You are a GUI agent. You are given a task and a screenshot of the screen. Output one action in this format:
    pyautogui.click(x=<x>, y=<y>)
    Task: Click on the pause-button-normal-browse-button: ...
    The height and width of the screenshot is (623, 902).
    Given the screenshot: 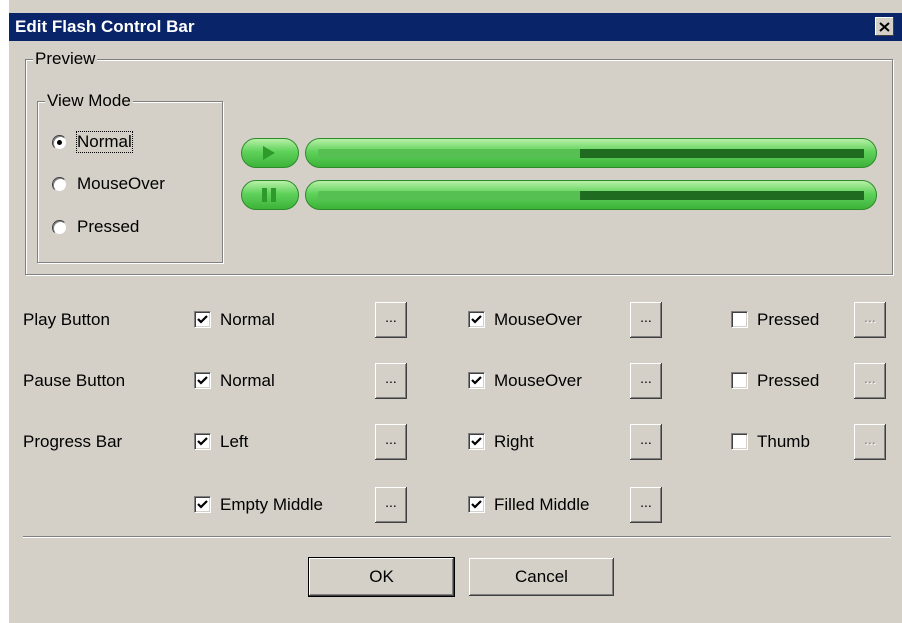 What is the action you would take?
    pyautogui.click(x=391, y=381)
    